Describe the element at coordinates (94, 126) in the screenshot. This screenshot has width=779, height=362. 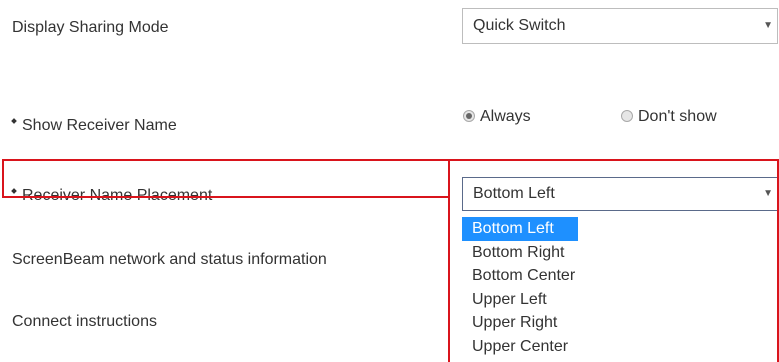
I see `show-receiver-name-label: Show Receiver Name` at that location.